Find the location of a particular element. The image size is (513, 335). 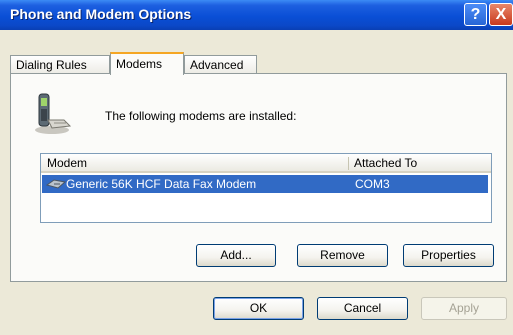

phone-modem-icon is located at coordinates (53, 113).